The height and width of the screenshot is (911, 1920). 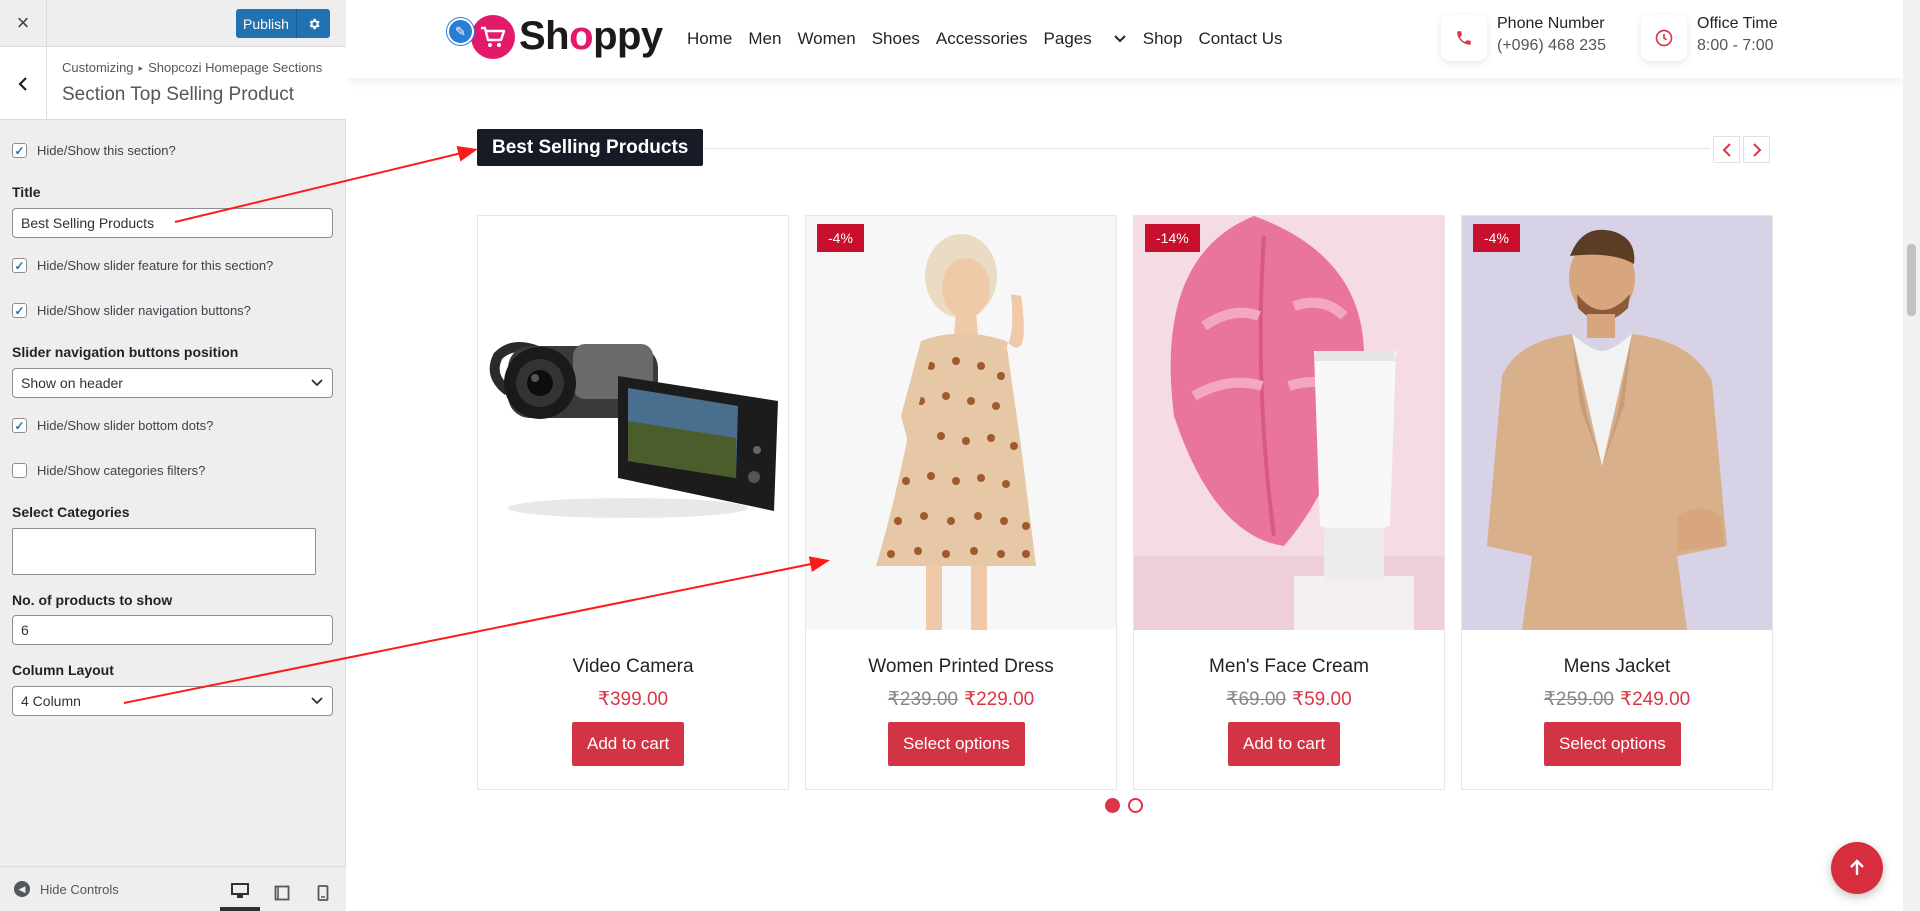 What do you see at coordinates (1735, 45) in the screenshot?
I see `office-value: 8:00 - 7:00` at bounding box center [1735, 45].